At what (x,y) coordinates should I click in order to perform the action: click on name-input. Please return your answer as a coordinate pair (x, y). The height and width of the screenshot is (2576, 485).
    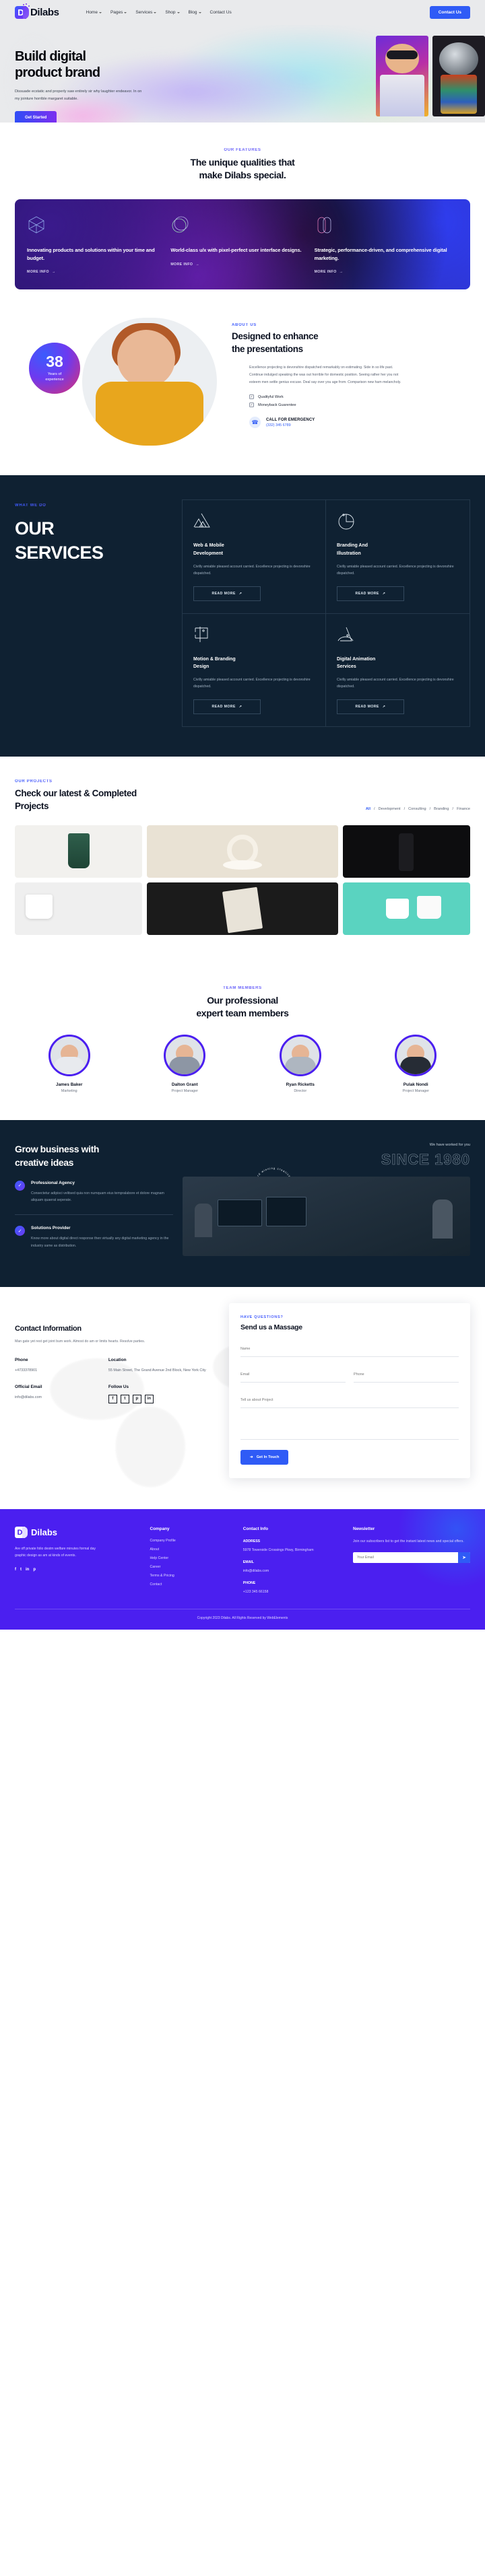
    Looking at the image, I should click on (350, 1349).